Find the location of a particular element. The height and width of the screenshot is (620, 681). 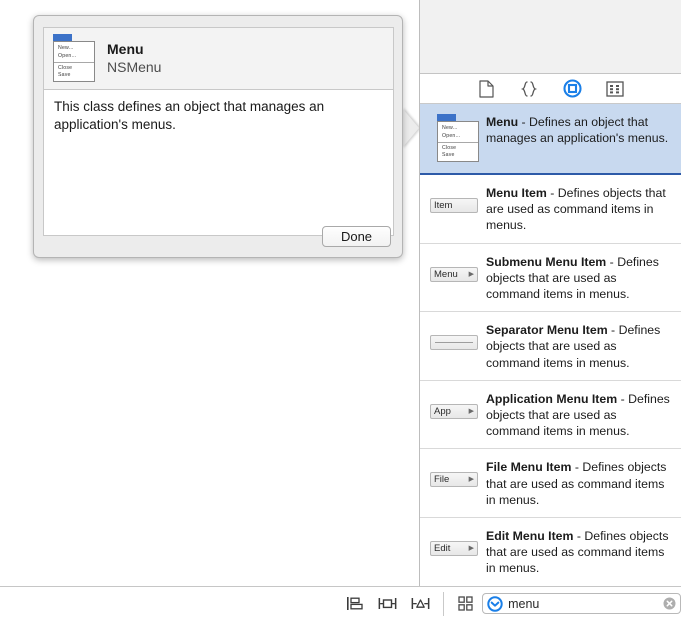

object-library-tab is located at coordinates (572, 89).